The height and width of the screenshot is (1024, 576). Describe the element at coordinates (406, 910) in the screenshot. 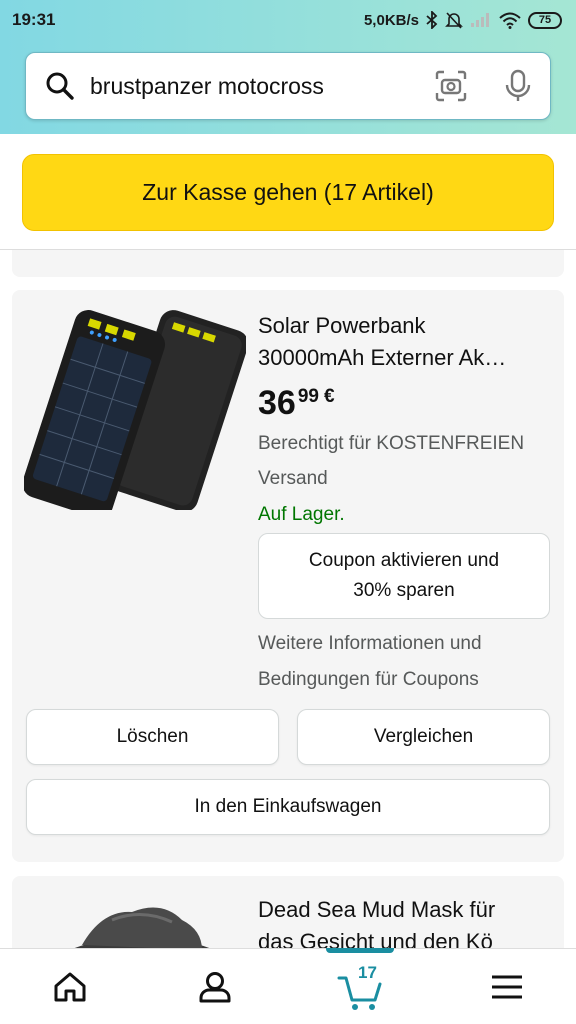

I see `product-title-line: Dead Sea Mud Mask für` at that location.